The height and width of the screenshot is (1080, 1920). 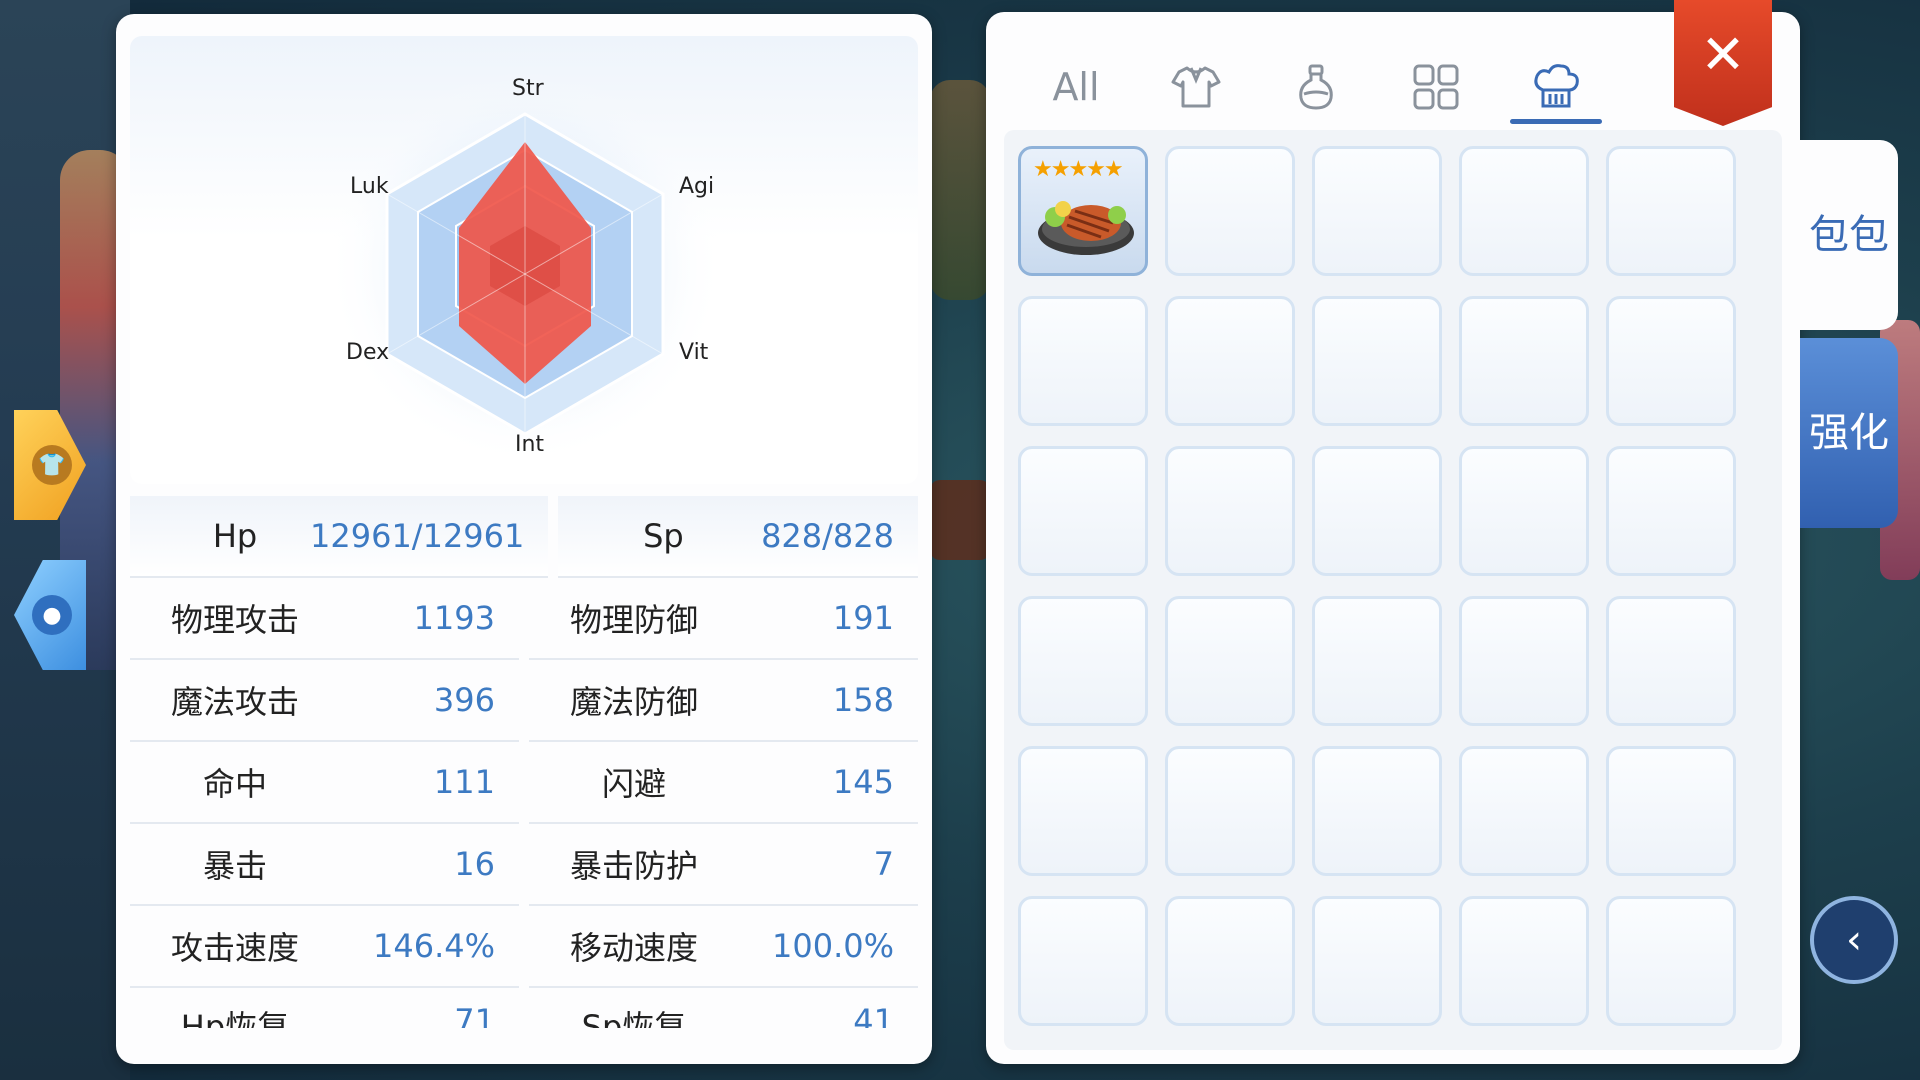 What do you see at coordinates (525, 266) in the screenshot?
I see `radar-svg` at bounding box center [525, 266].